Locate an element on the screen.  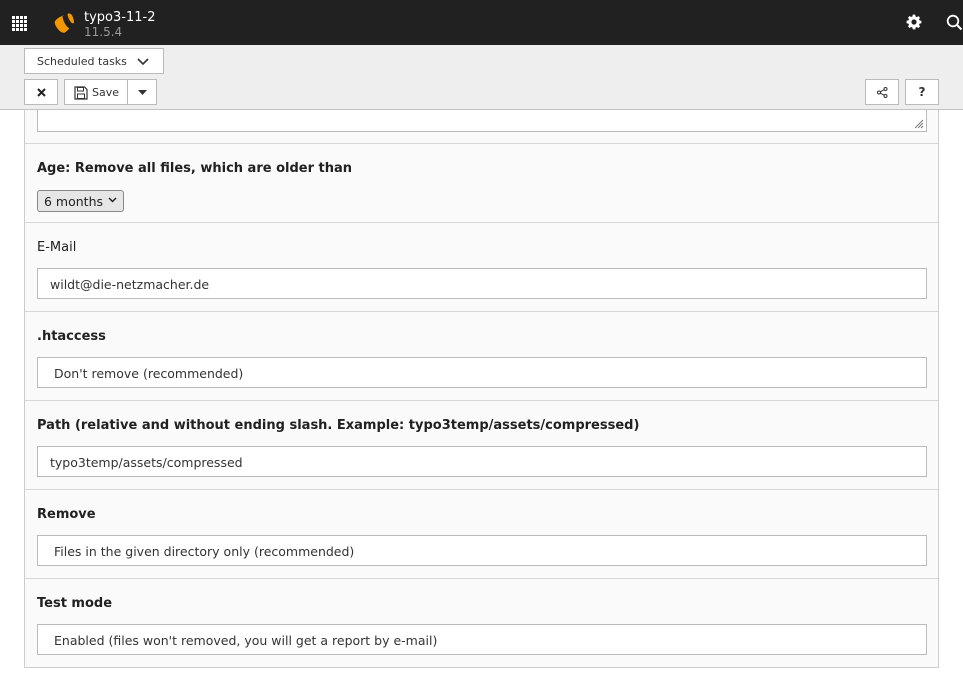
save-button: Save is located at coordinates (96, 92).